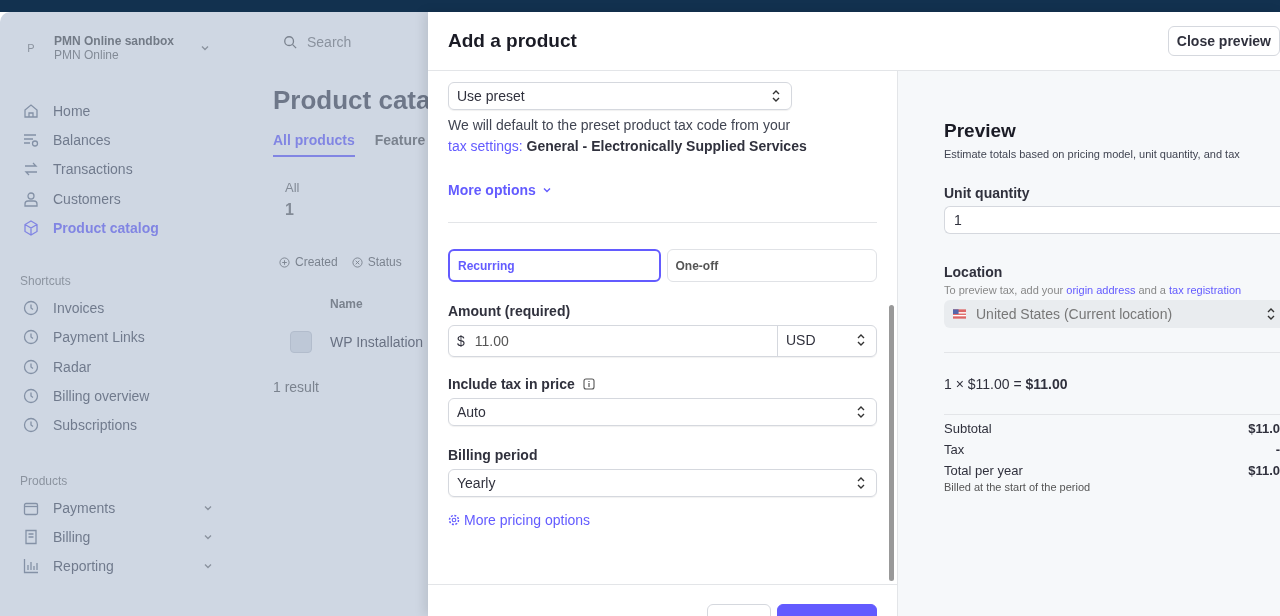  Describe the element at coordinates (510, 311) in the screenshot. I see `field-label: Amount (required)` at that location.